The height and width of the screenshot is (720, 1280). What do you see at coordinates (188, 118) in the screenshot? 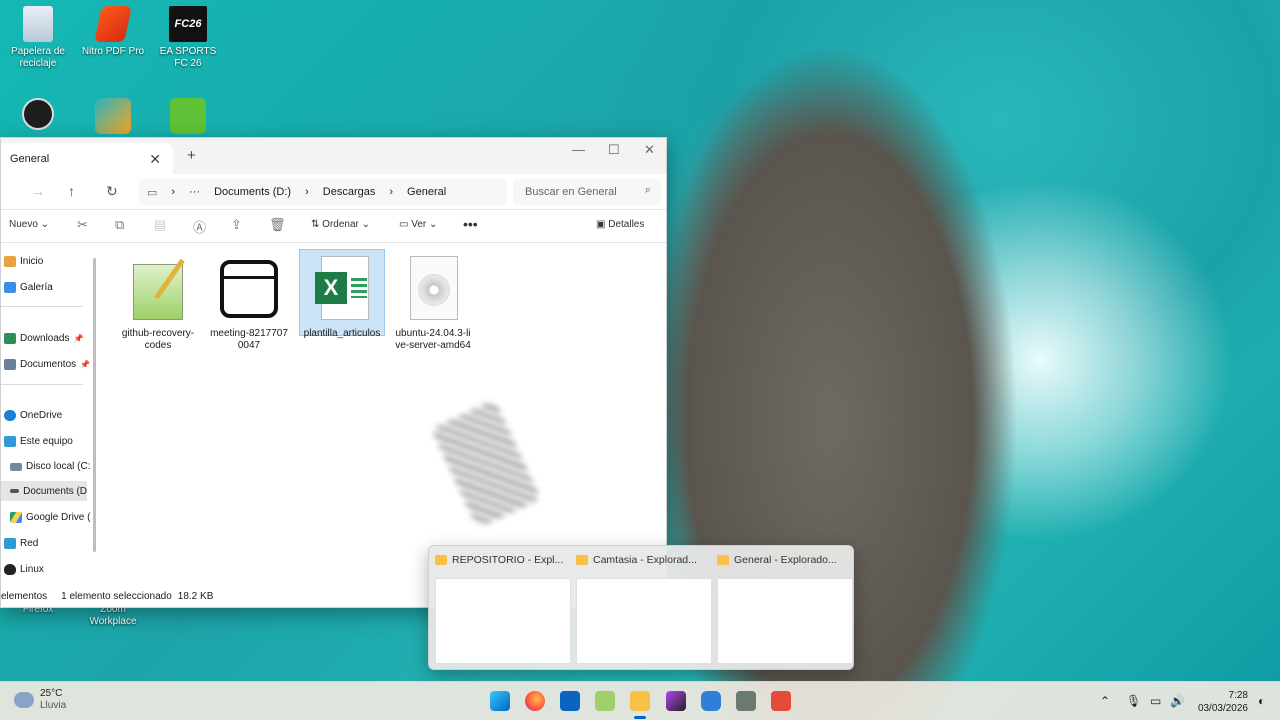
I see `desktop-icon-camtasia` at bounding box center [188, 118].